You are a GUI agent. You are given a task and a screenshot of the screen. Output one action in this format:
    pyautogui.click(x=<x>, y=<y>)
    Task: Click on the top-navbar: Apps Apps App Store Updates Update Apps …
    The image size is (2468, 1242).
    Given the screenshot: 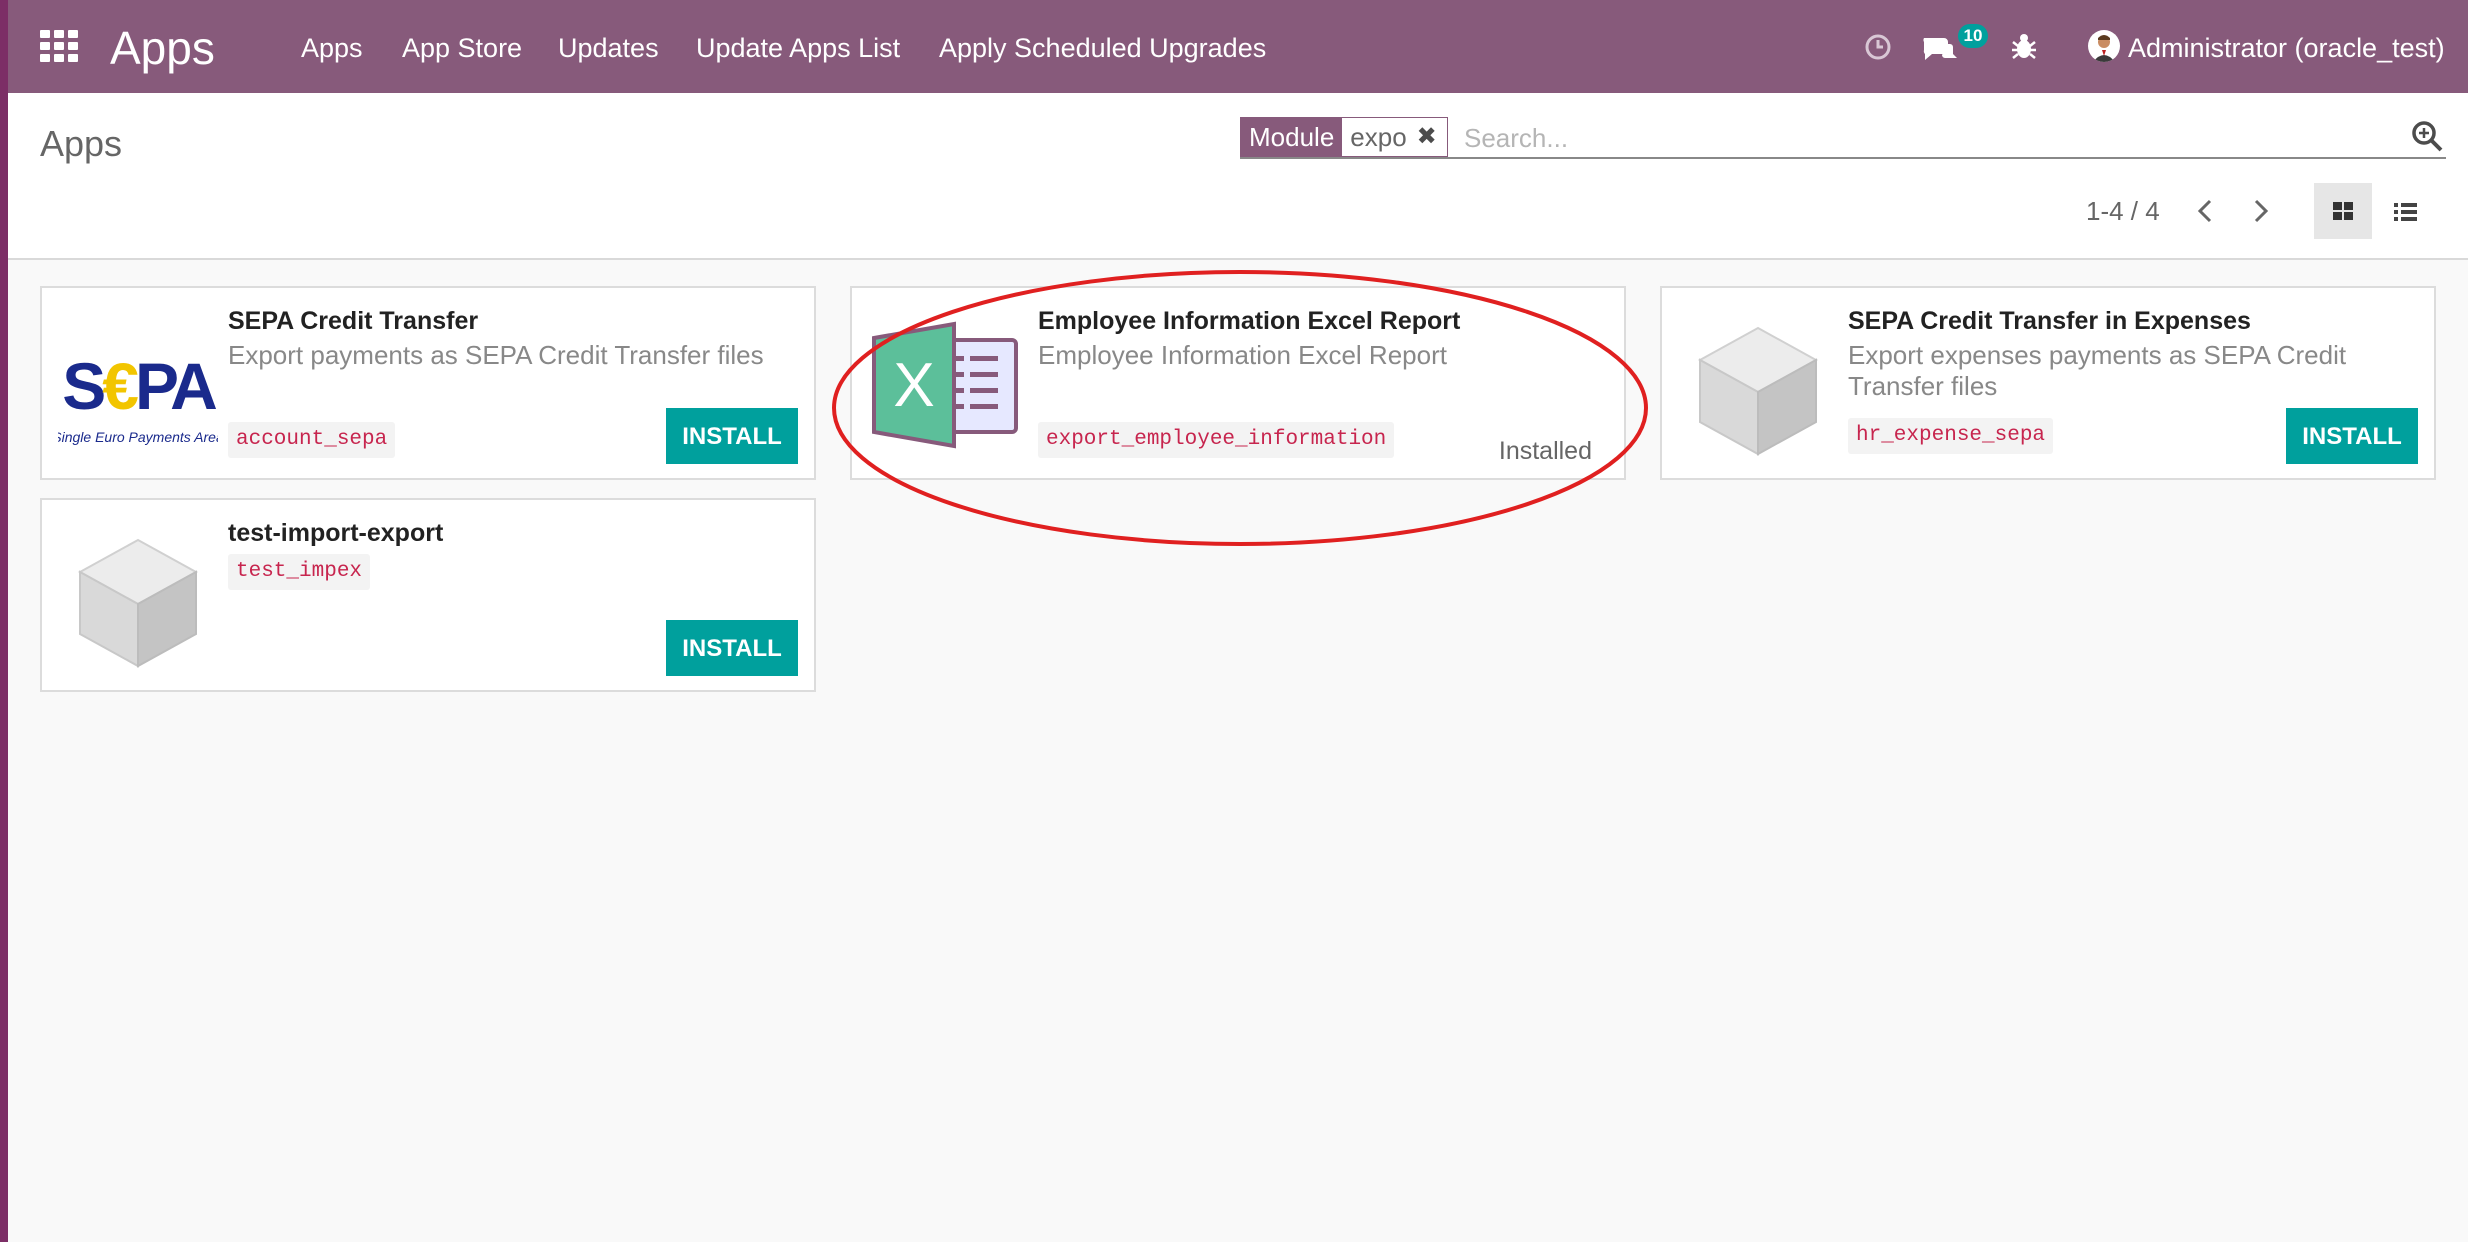 What is the action you would take?
    pyautogui.click(x=1238, y=46)
    